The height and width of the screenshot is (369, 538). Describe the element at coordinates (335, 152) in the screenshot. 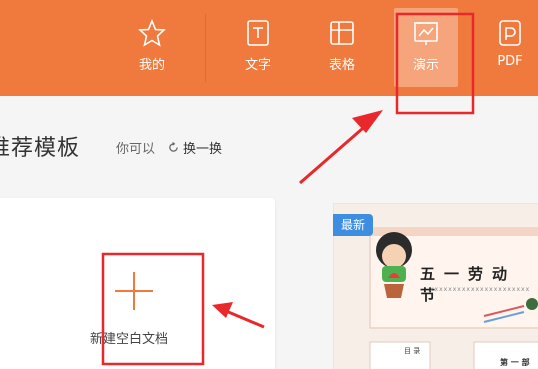

I see `arrow-line-presentation` at that location.